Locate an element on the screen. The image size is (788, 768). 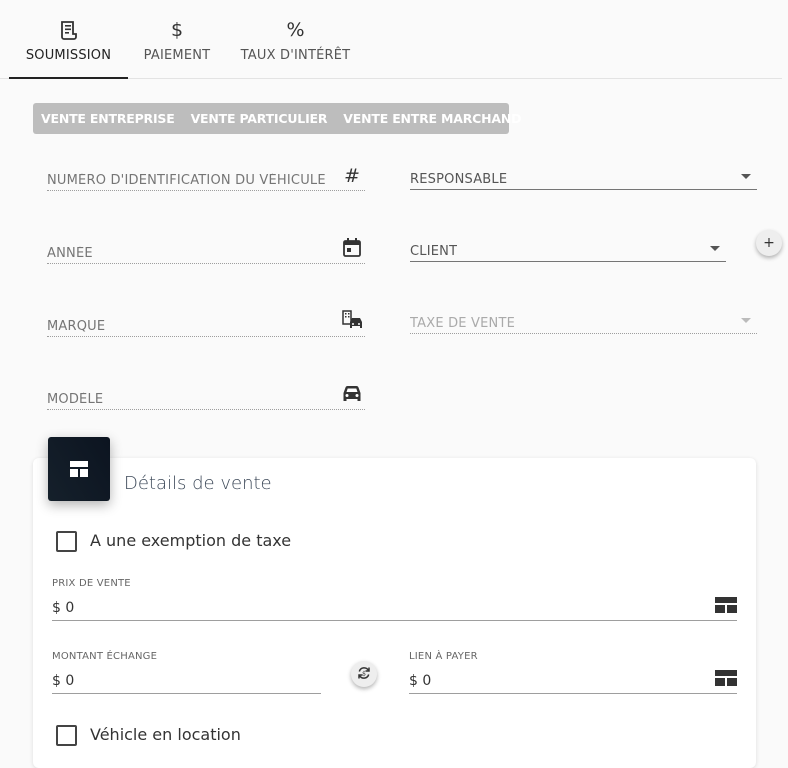
trade-in-value: $ 0 is located at coordinates (63, 681).